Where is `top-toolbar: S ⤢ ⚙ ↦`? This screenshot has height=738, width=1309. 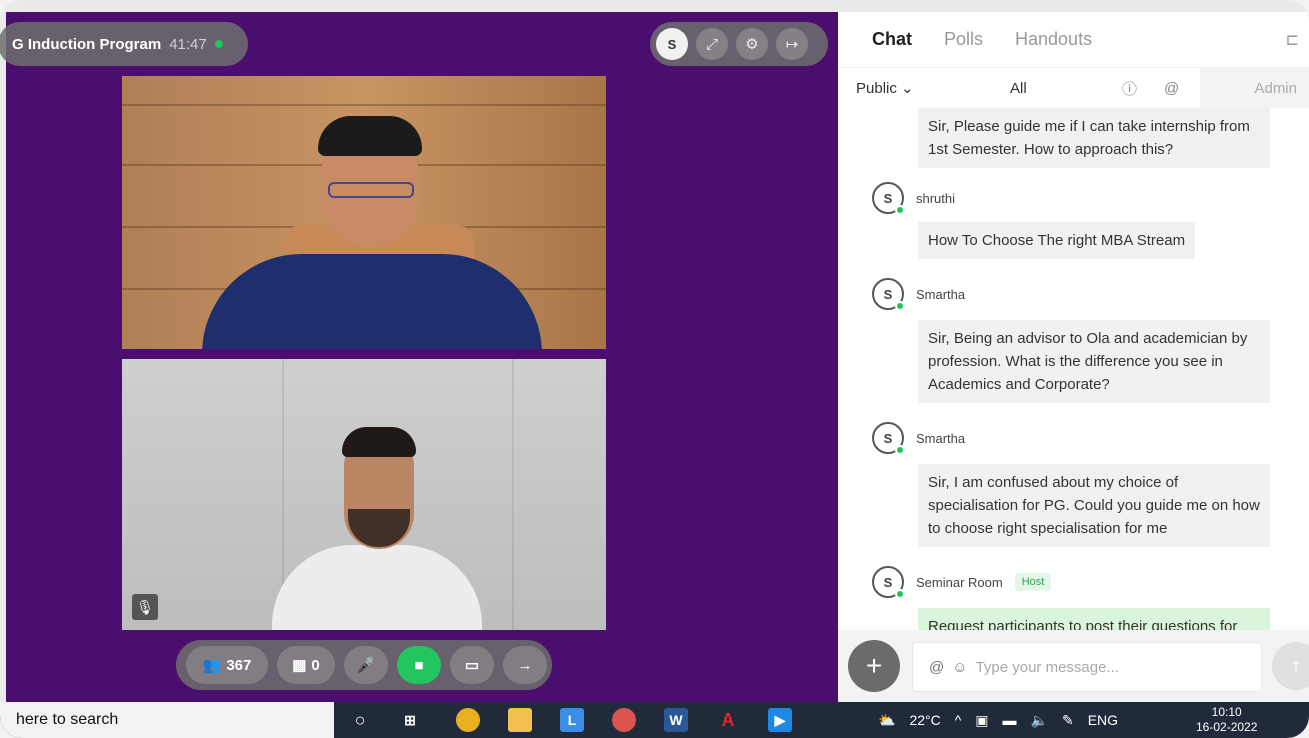
top-toolbar: S ⤢ ⚙ ↦ is located at coordinates (739, 44).